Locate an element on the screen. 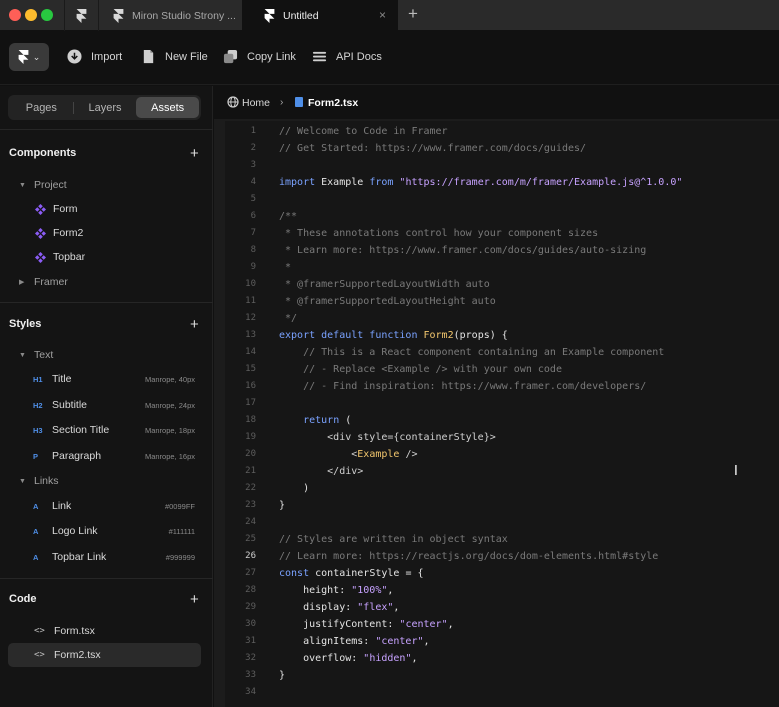 The width and height of the screenshot is (779, 707). code-line: 23} is located at coordinates (502, 505).